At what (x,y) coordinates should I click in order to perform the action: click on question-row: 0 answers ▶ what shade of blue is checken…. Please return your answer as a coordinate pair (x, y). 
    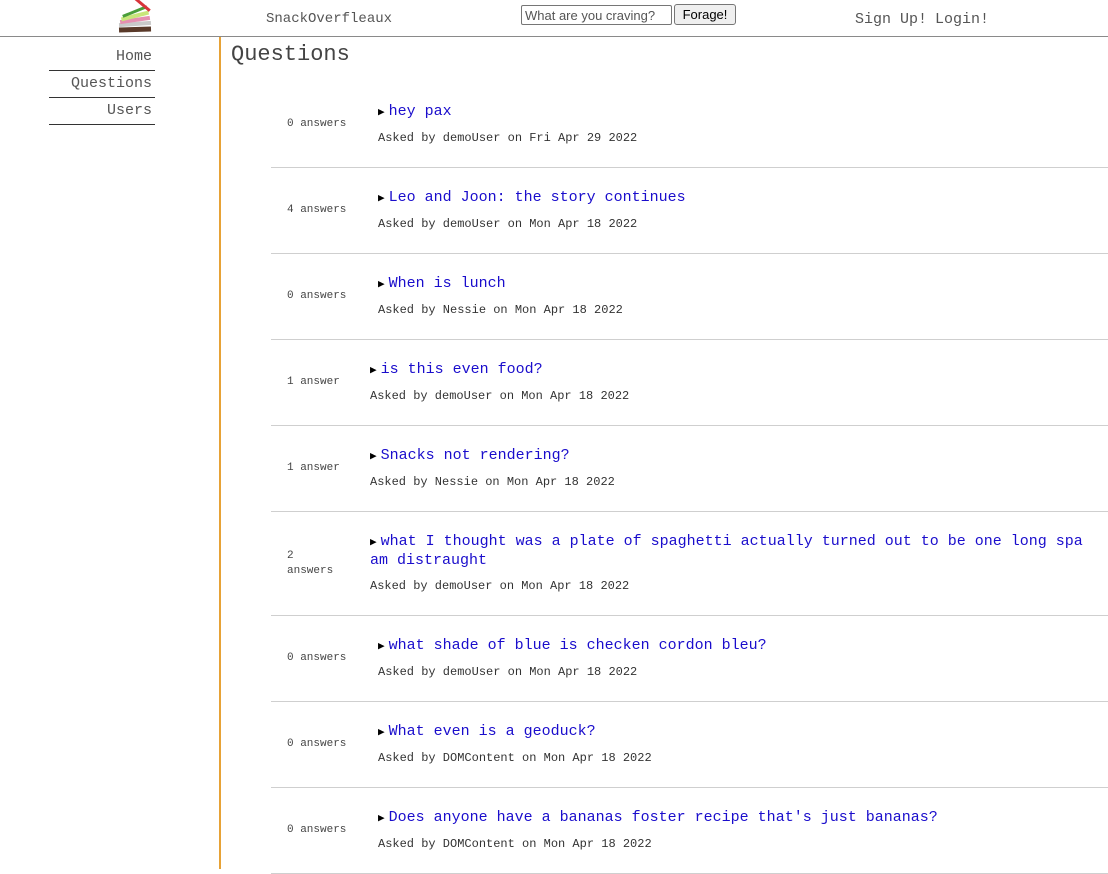
    Looking at the image, I should click on (689, 659).